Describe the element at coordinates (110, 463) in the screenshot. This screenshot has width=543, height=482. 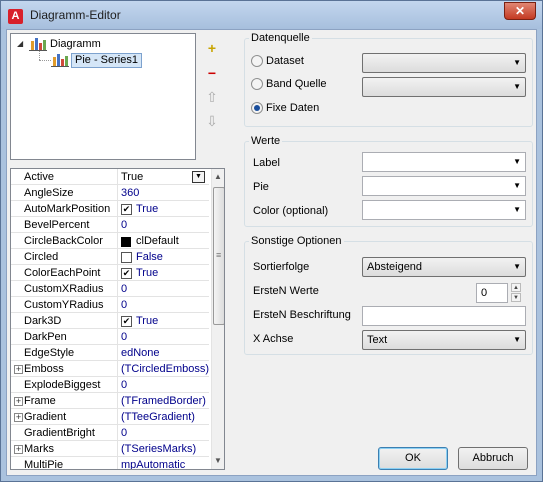
I see `property-row: MultiPie mpAutomatic` at that location.